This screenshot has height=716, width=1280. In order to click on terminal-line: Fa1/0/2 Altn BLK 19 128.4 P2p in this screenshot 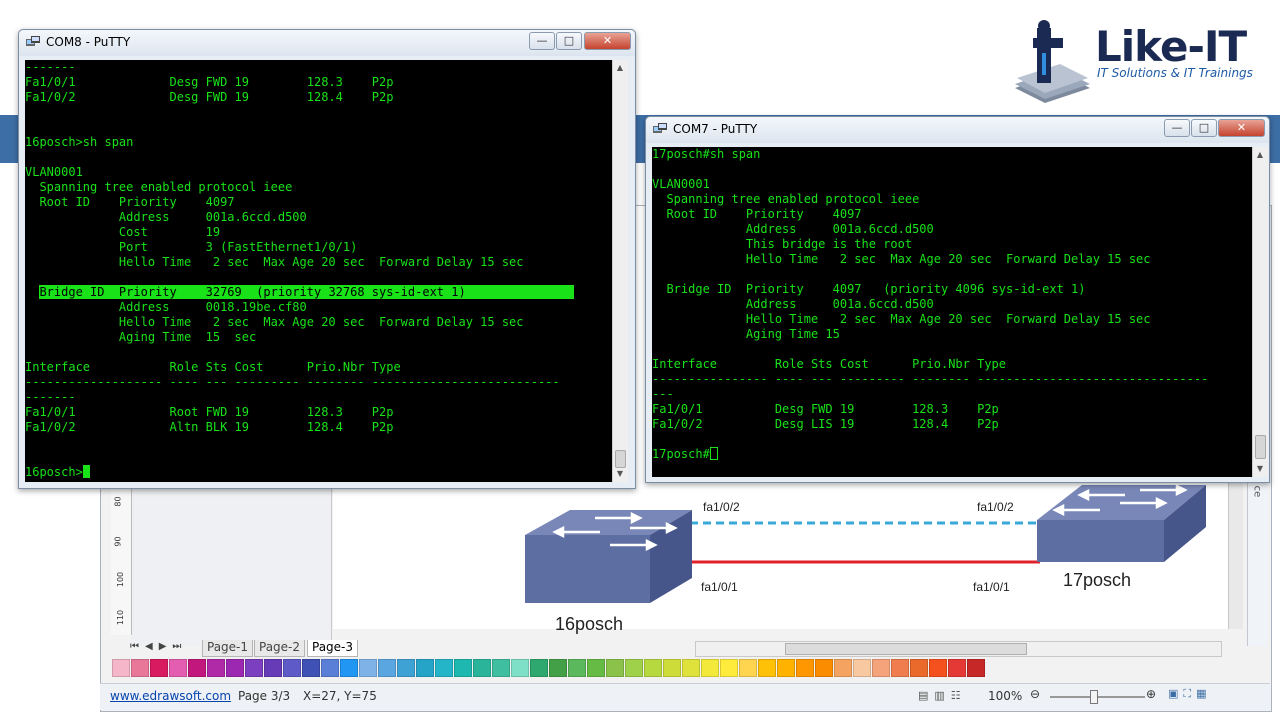, I will do `click(209, 427)`.